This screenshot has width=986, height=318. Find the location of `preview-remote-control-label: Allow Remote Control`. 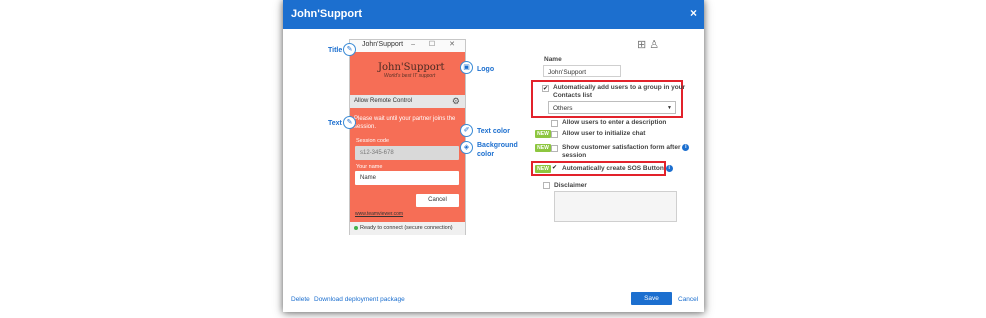

preview-remote-control-label: Allow Remote Control is located at coordinates (383, 101).